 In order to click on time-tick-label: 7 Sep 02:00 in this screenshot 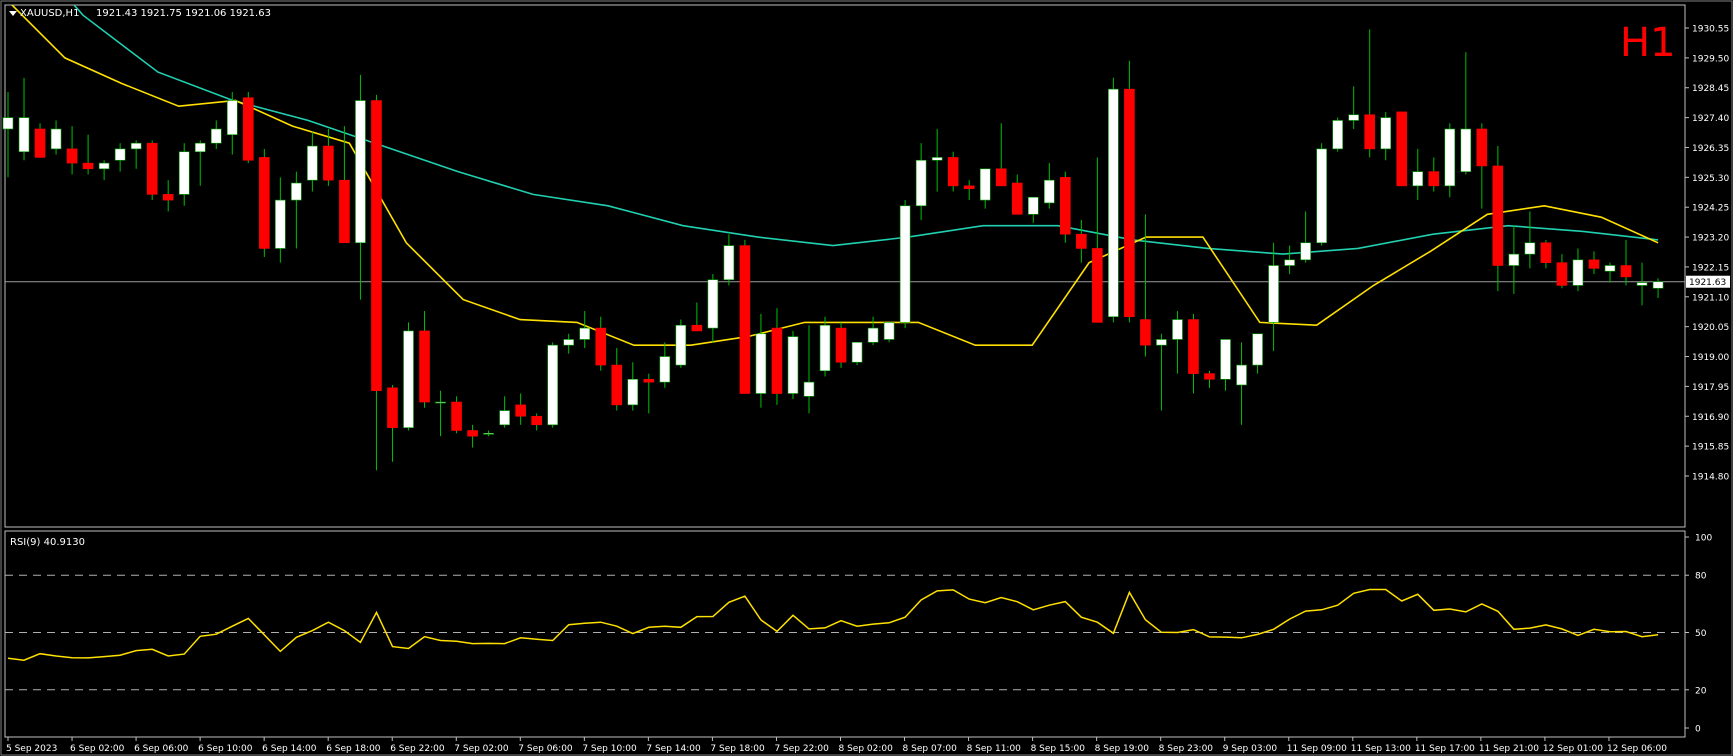, I will do `click(481, 749)`.